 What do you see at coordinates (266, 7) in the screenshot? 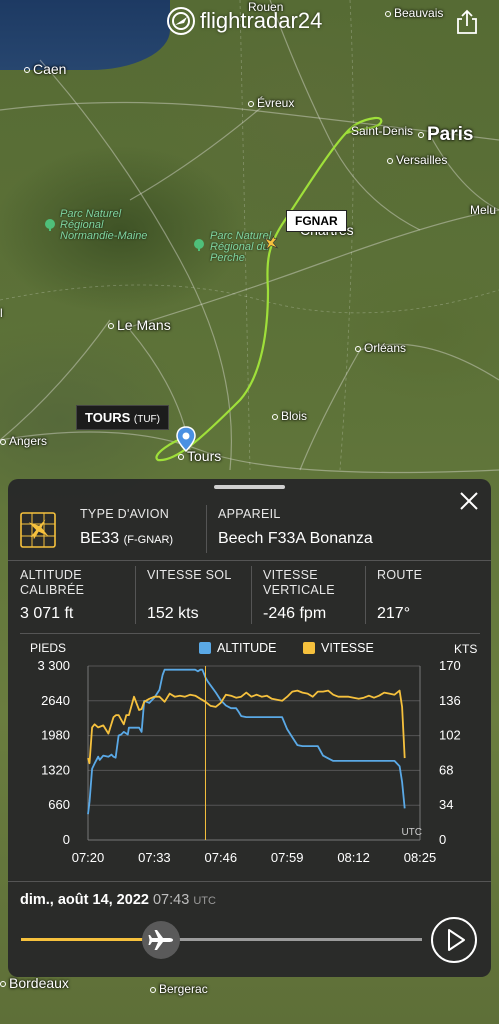
I see `place-rouen: Rouen` at bounding box center [266, 7].